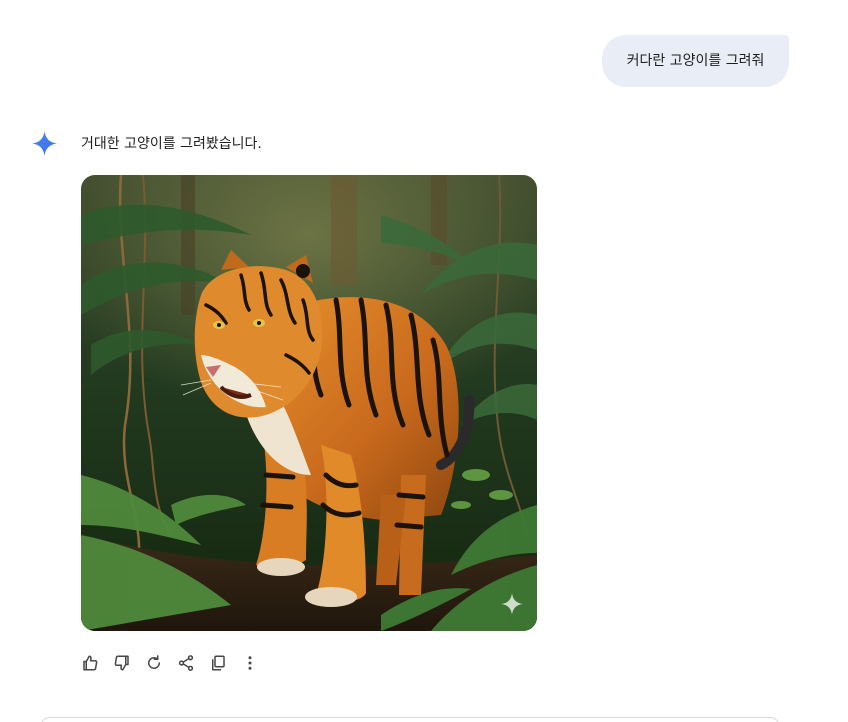  What do you see at coordinates (122, 663) in the screenshot?
I see `thumbs-down-icon` at bounding box center [122, 663].